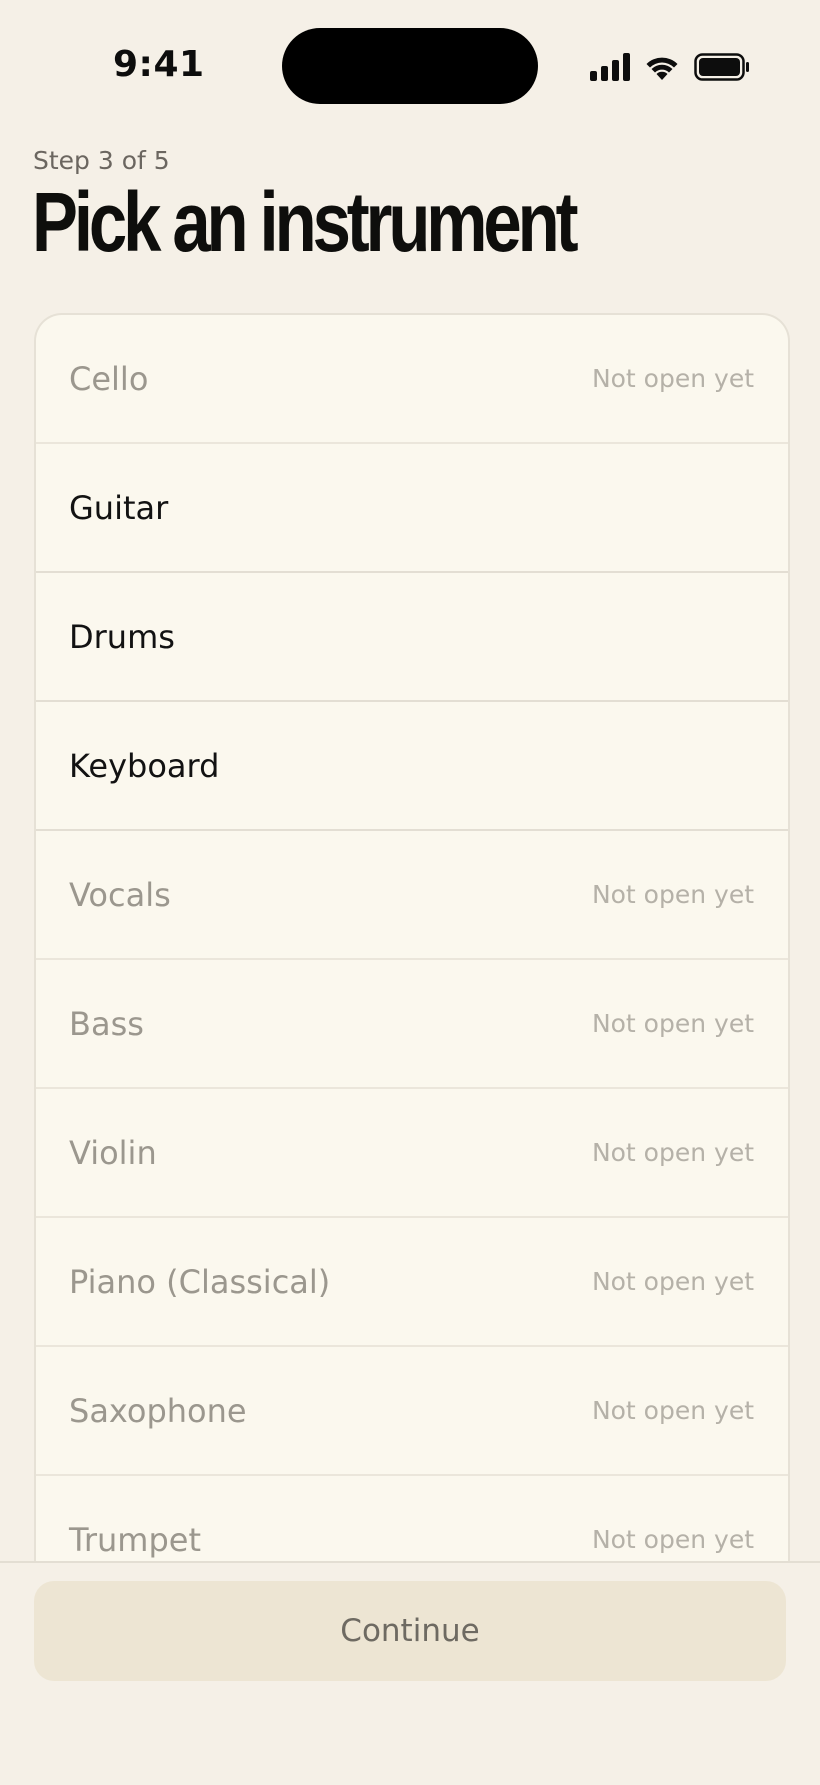  Describe the element at coordinates (412, 766) in the screenshot. I see `list-item-keyboard: Keyboard` at that location.